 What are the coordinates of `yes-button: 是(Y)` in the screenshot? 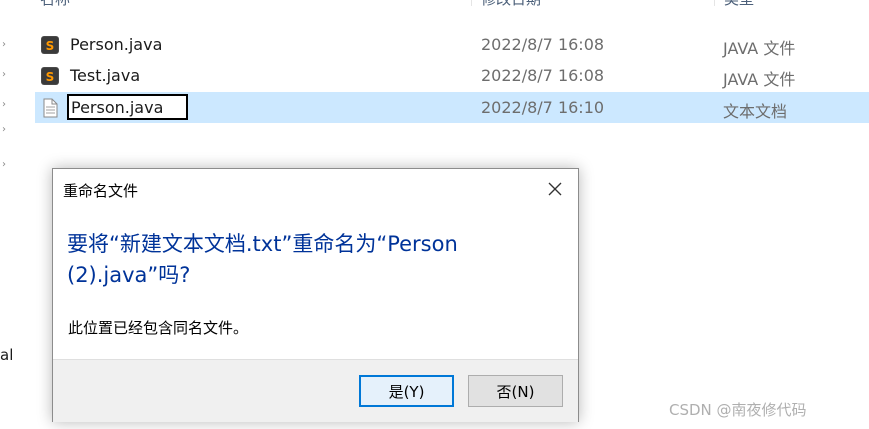 It's located at (406, 391).